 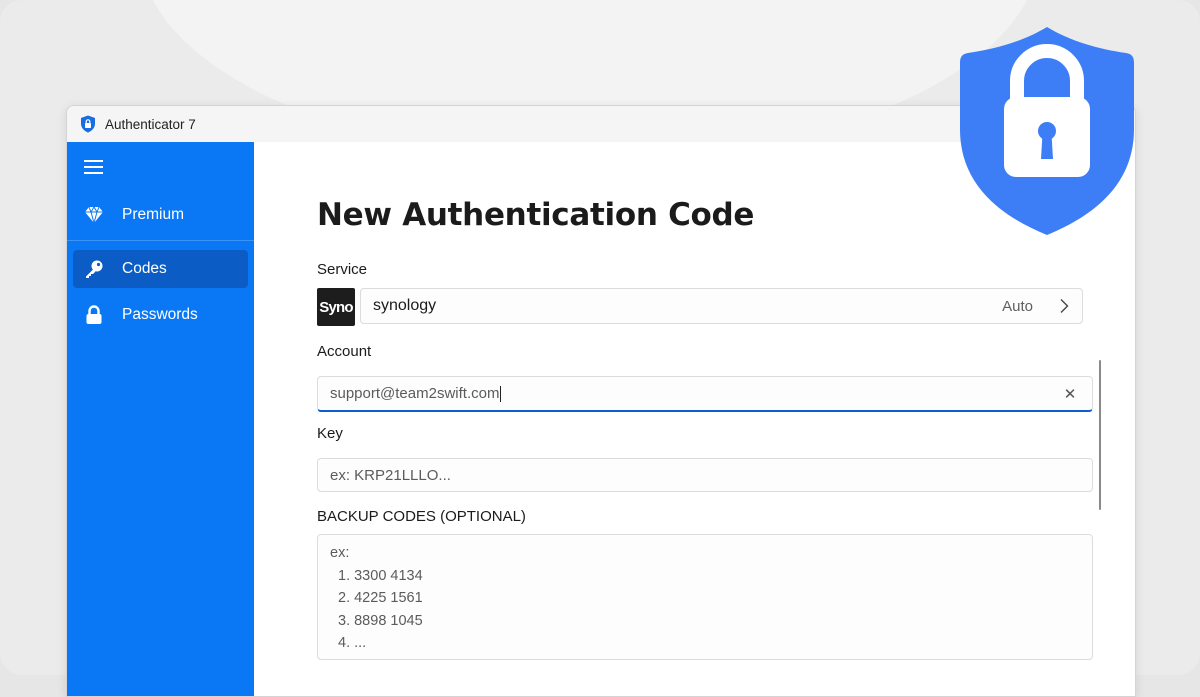 I want to click on account-input: support@team2swift.com ✕, so click(x=705, y=394).